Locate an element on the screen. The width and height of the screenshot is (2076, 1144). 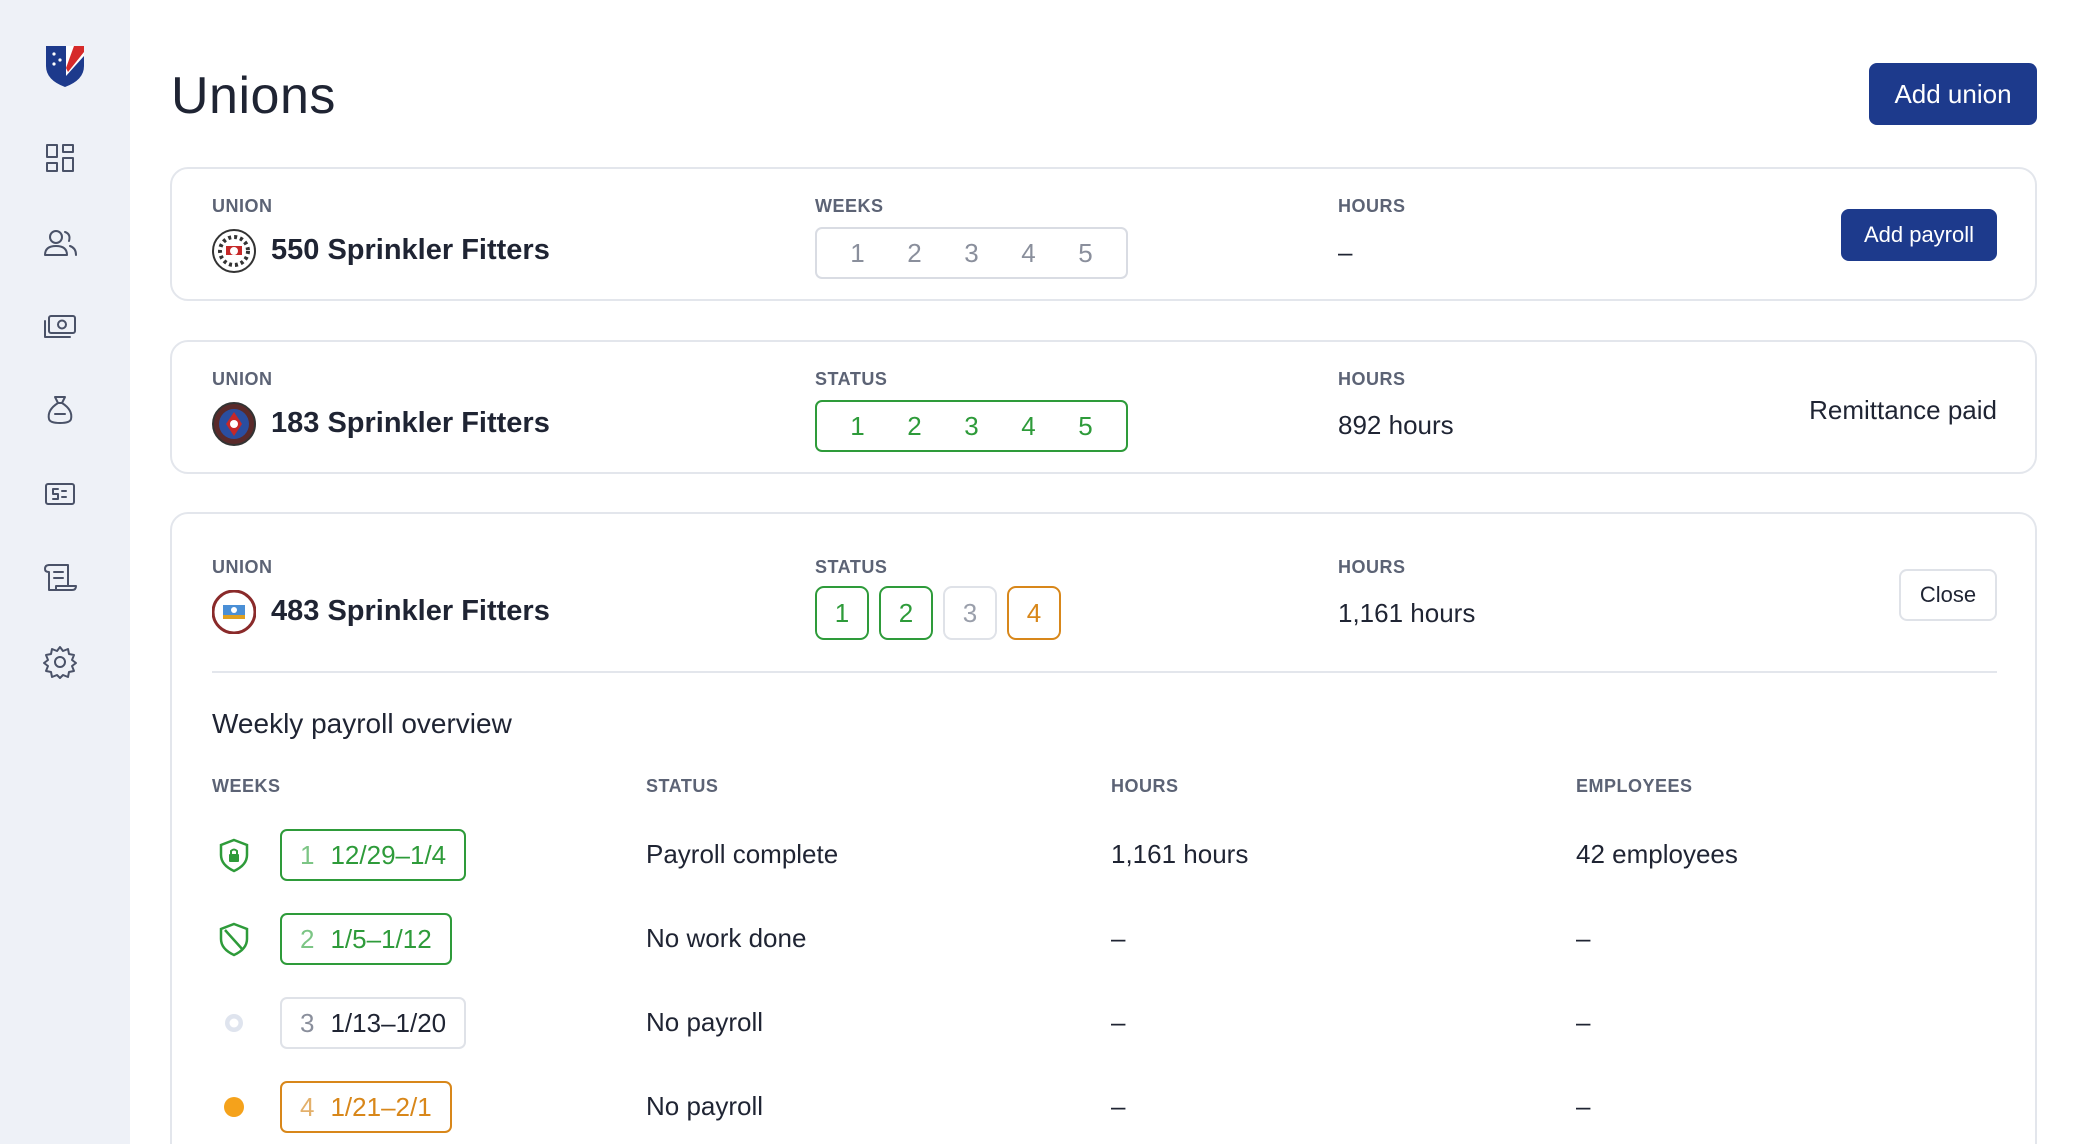
union-name: 183 Sprinkler Fitters is located at coordinates (410, 423).